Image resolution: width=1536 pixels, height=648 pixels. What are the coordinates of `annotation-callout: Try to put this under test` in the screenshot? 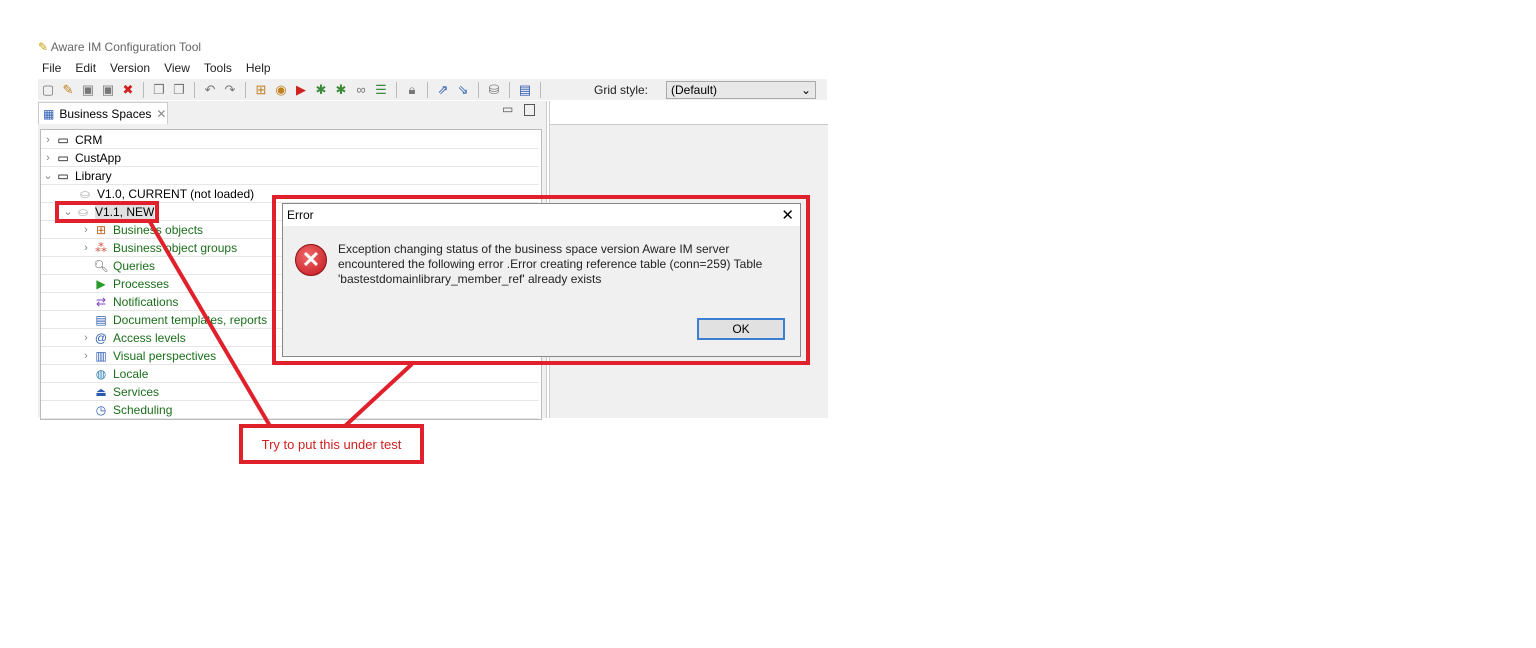 It's located at (331, 444).